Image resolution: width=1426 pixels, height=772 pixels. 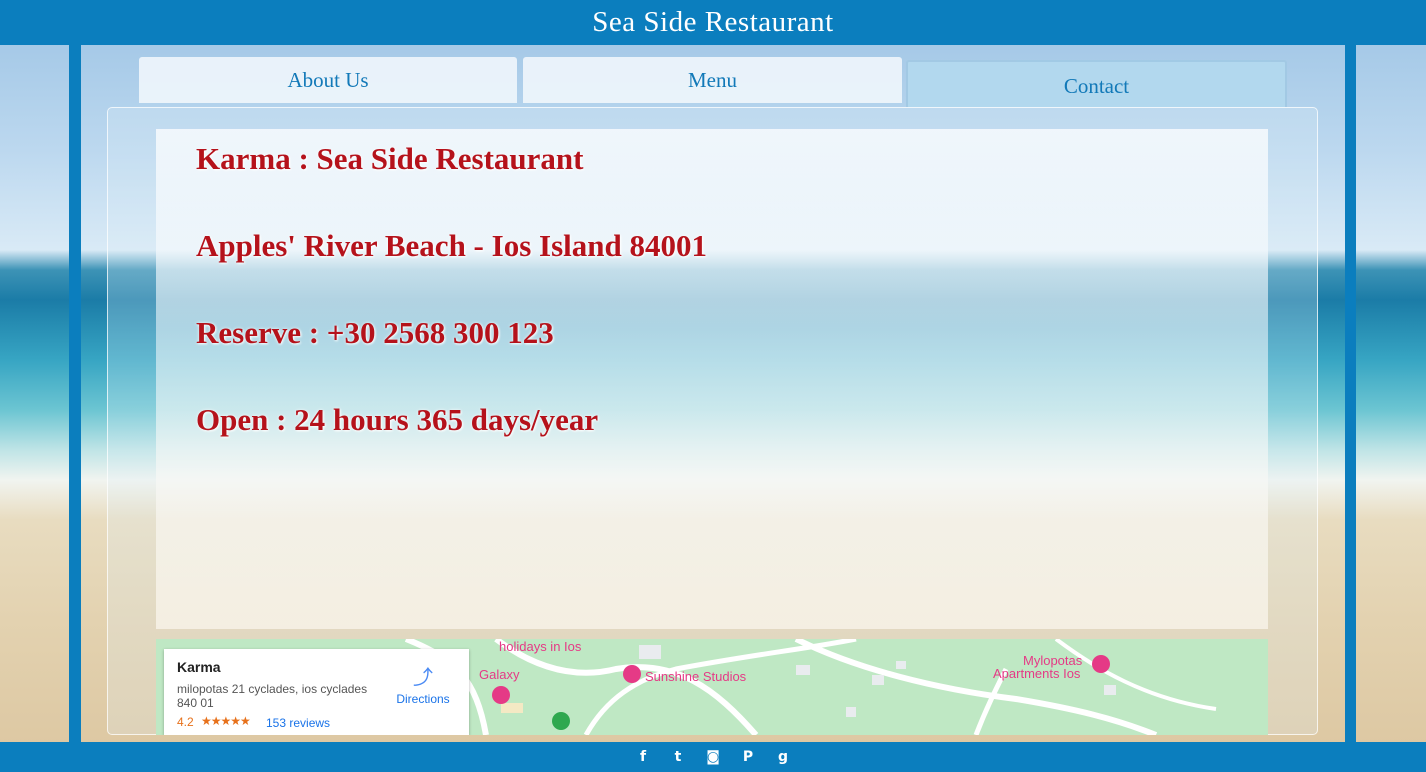 What do you see at coordinates (451, 245) in the screenshot?
I see `restaurant-address: Apples' River Beach - Ios Island 84001` at bounding box center [451, 245].